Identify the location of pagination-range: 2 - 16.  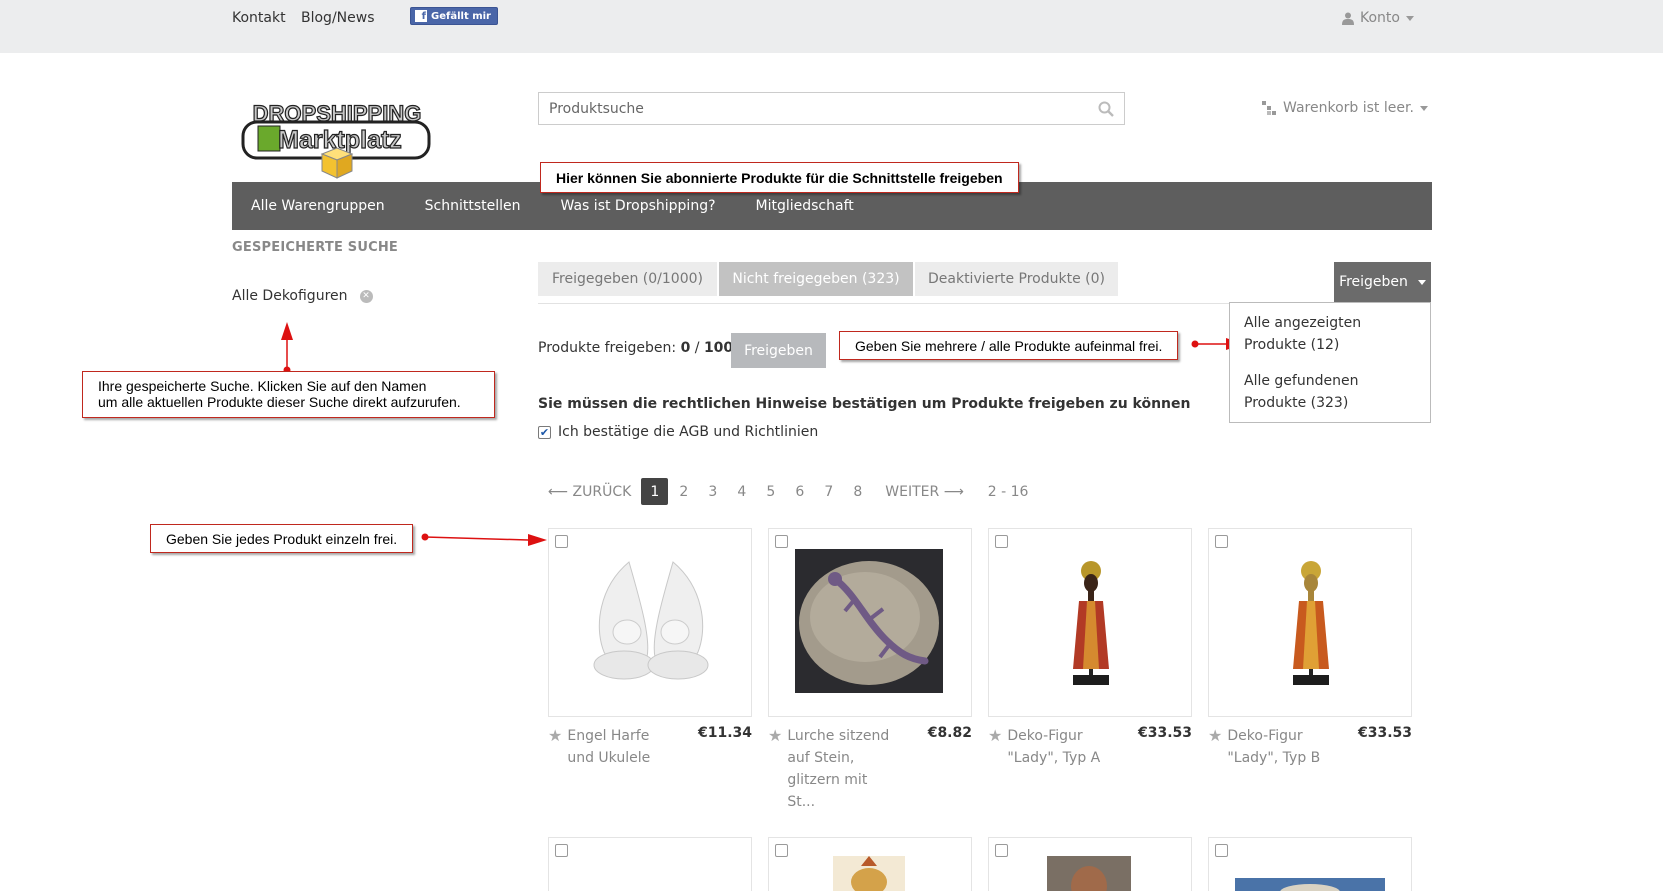
(1008, 491).